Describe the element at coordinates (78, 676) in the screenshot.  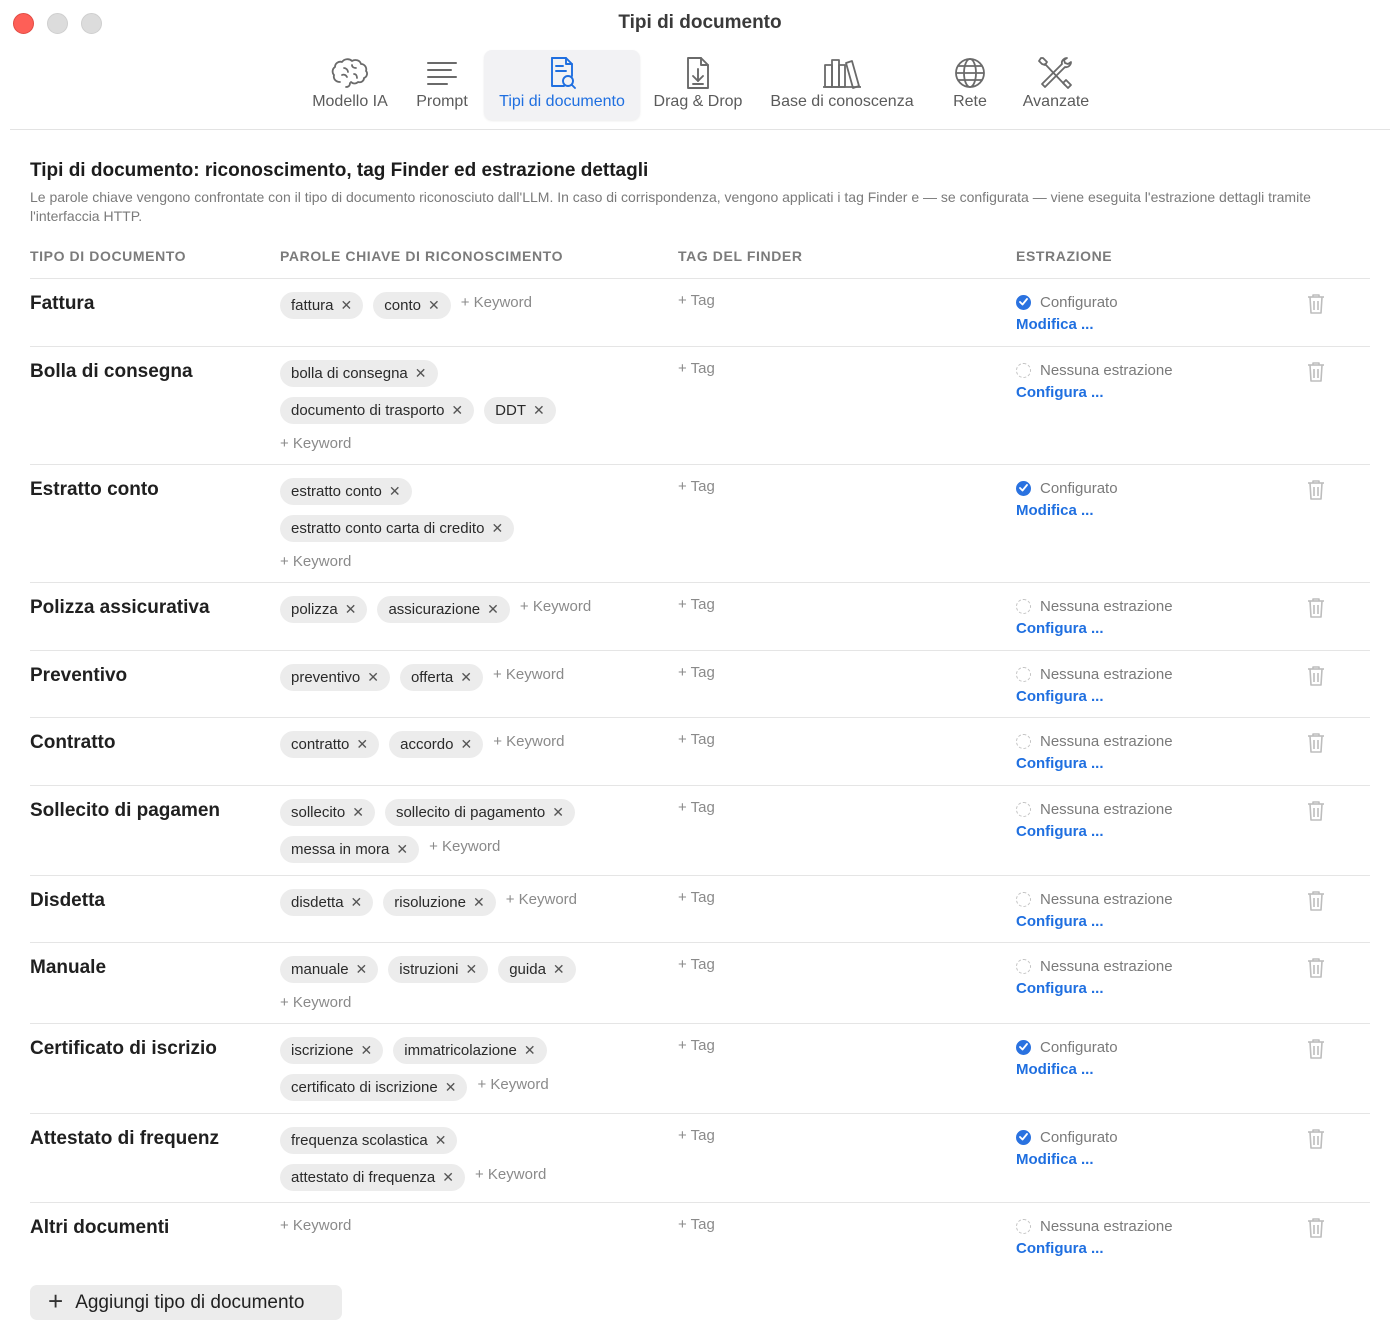
I see `document-type-name: Preventivo` at that location.